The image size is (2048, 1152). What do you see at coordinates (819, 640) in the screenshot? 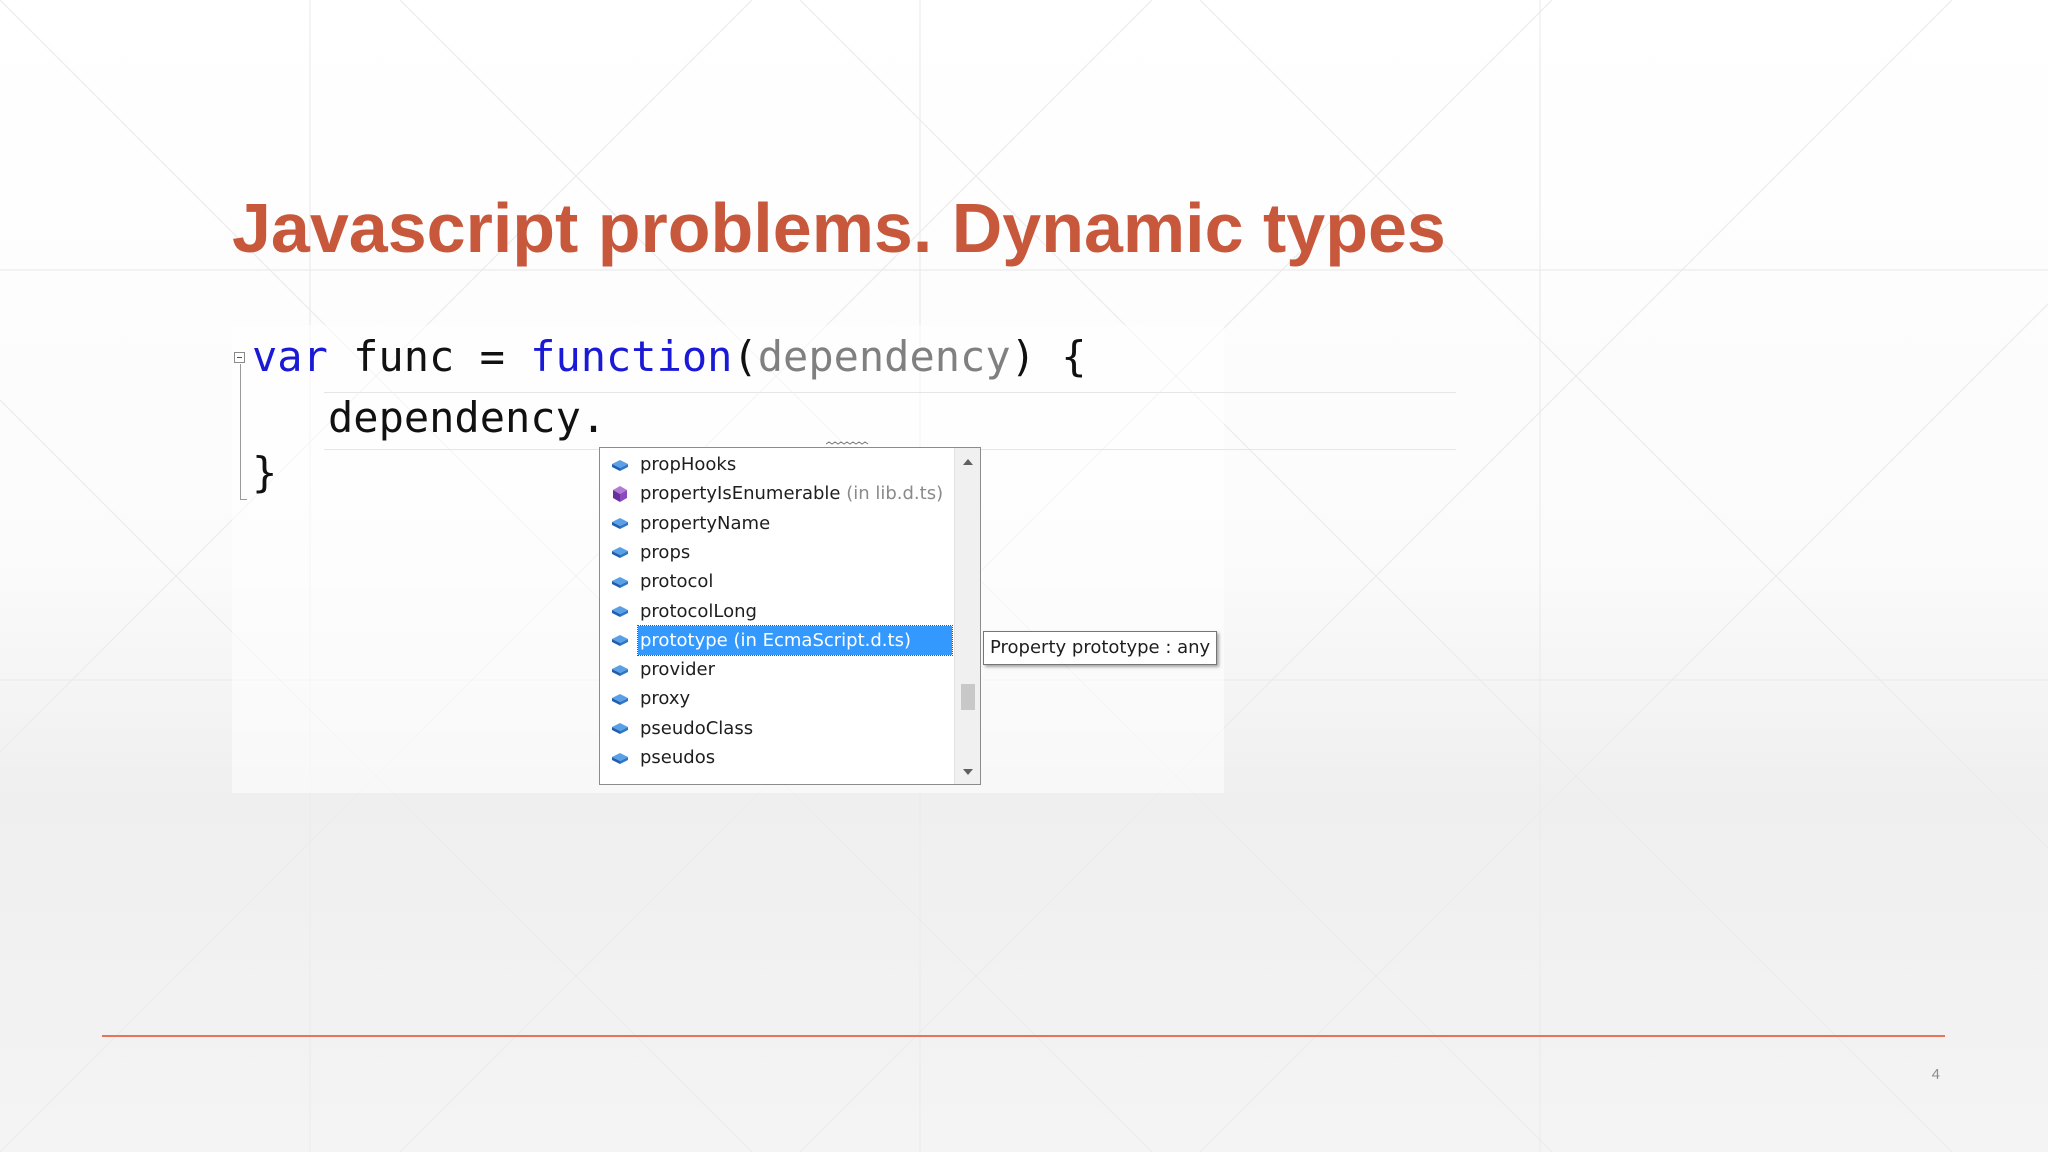
I see `completion-item-source: (in EcmaScript.d.ts)` at bounding box center [819, 640].